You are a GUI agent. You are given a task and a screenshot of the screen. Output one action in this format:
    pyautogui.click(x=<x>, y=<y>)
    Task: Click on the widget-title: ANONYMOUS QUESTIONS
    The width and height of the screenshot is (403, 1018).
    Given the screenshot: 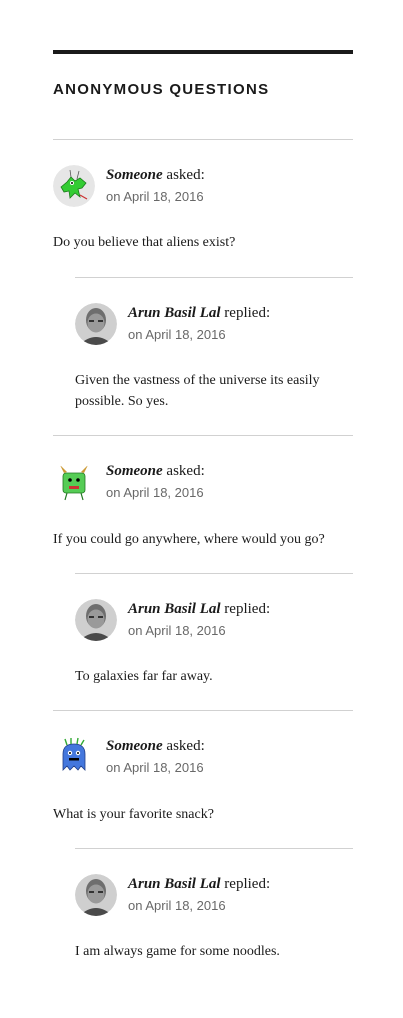 What is the action you would take?
    pyautogui.click(x=161, y=89)
    